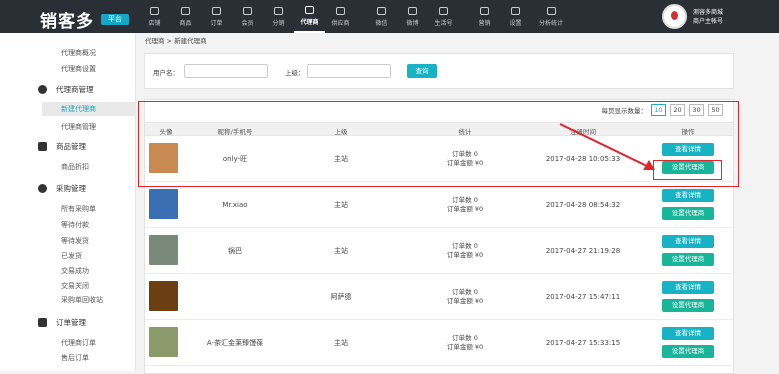 This screenshot has width=779, height=374. Describe the element at coordinates (309, 9) in the screenshot. I see `agent-icon` at that location.